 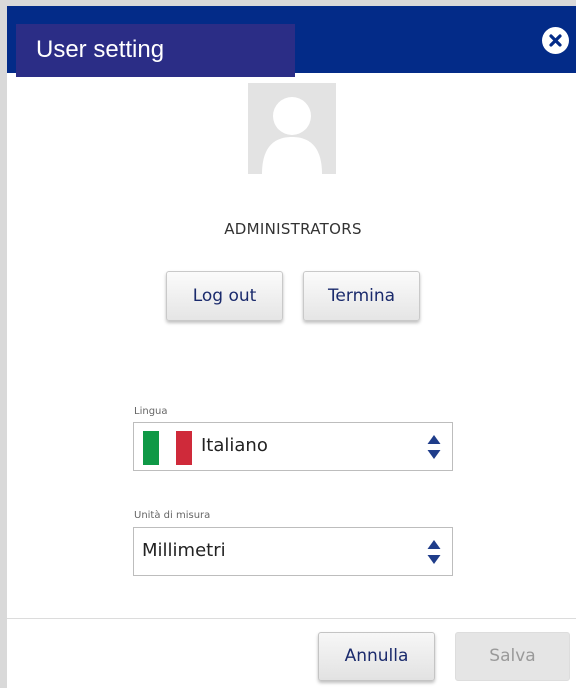 I want to click on footer-divider, so click(x=291, y=618).